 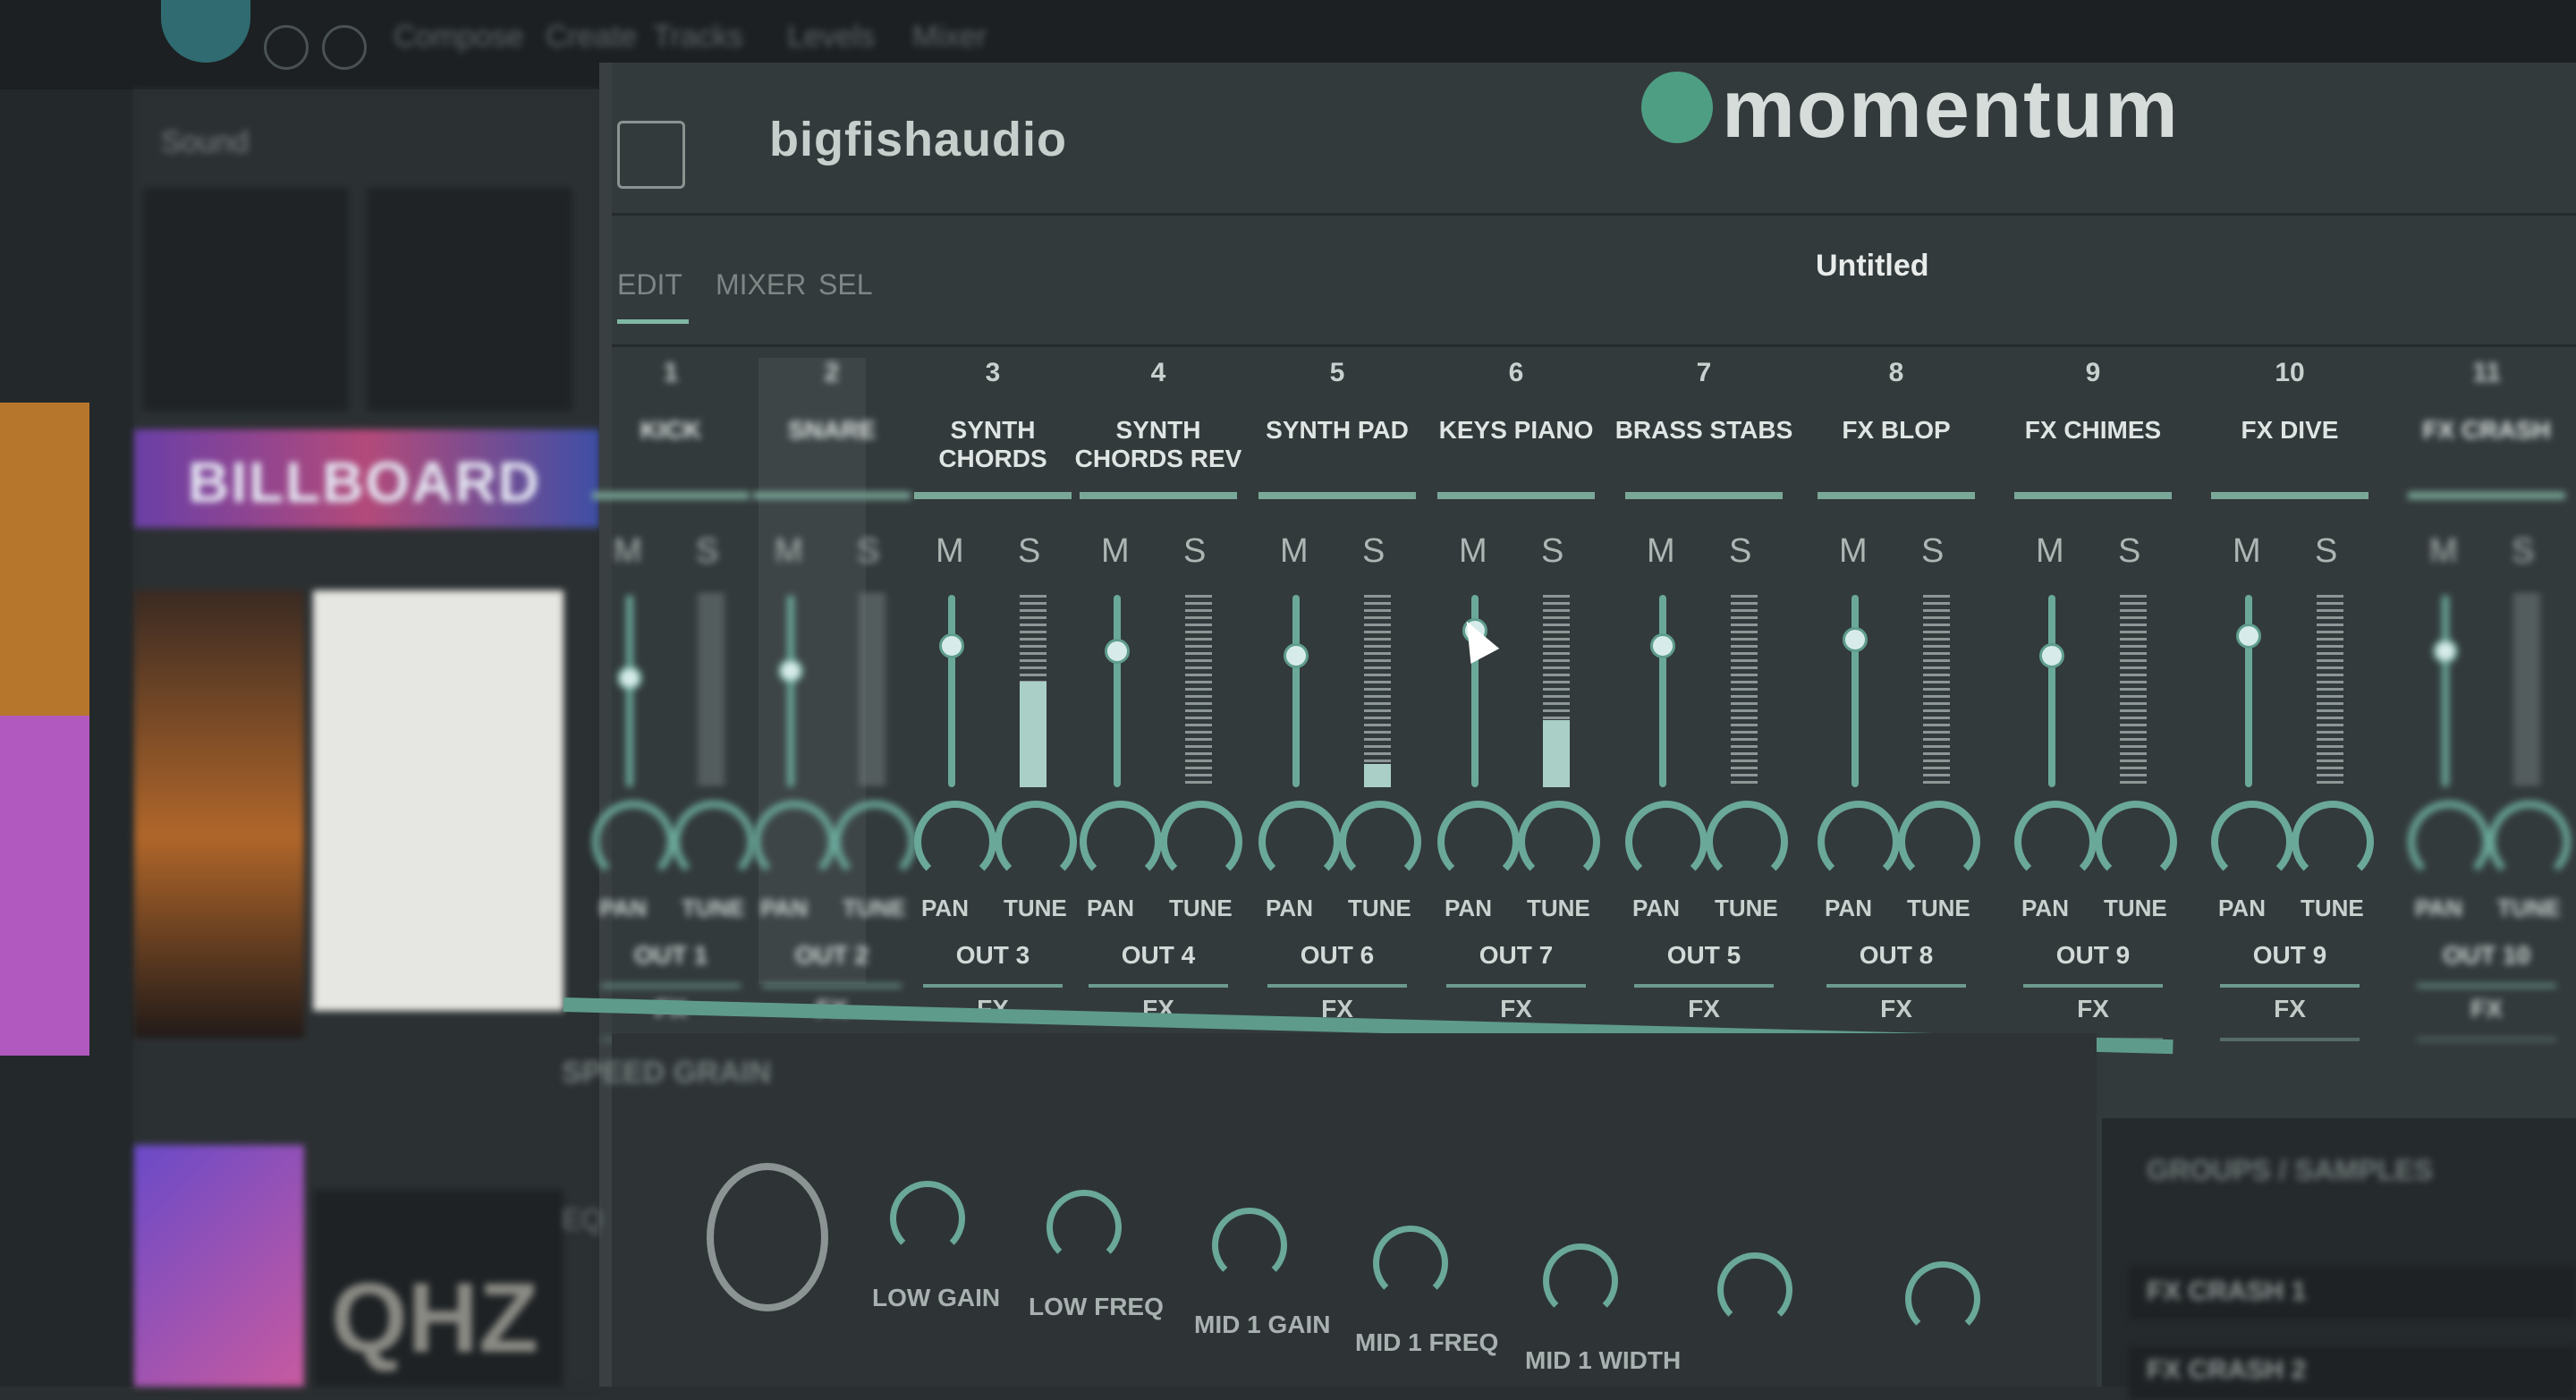 What do you see at coordinates (831, 37) in the screenshot?
I see `menu-levels: Levels` at bounding box center [831, 37].